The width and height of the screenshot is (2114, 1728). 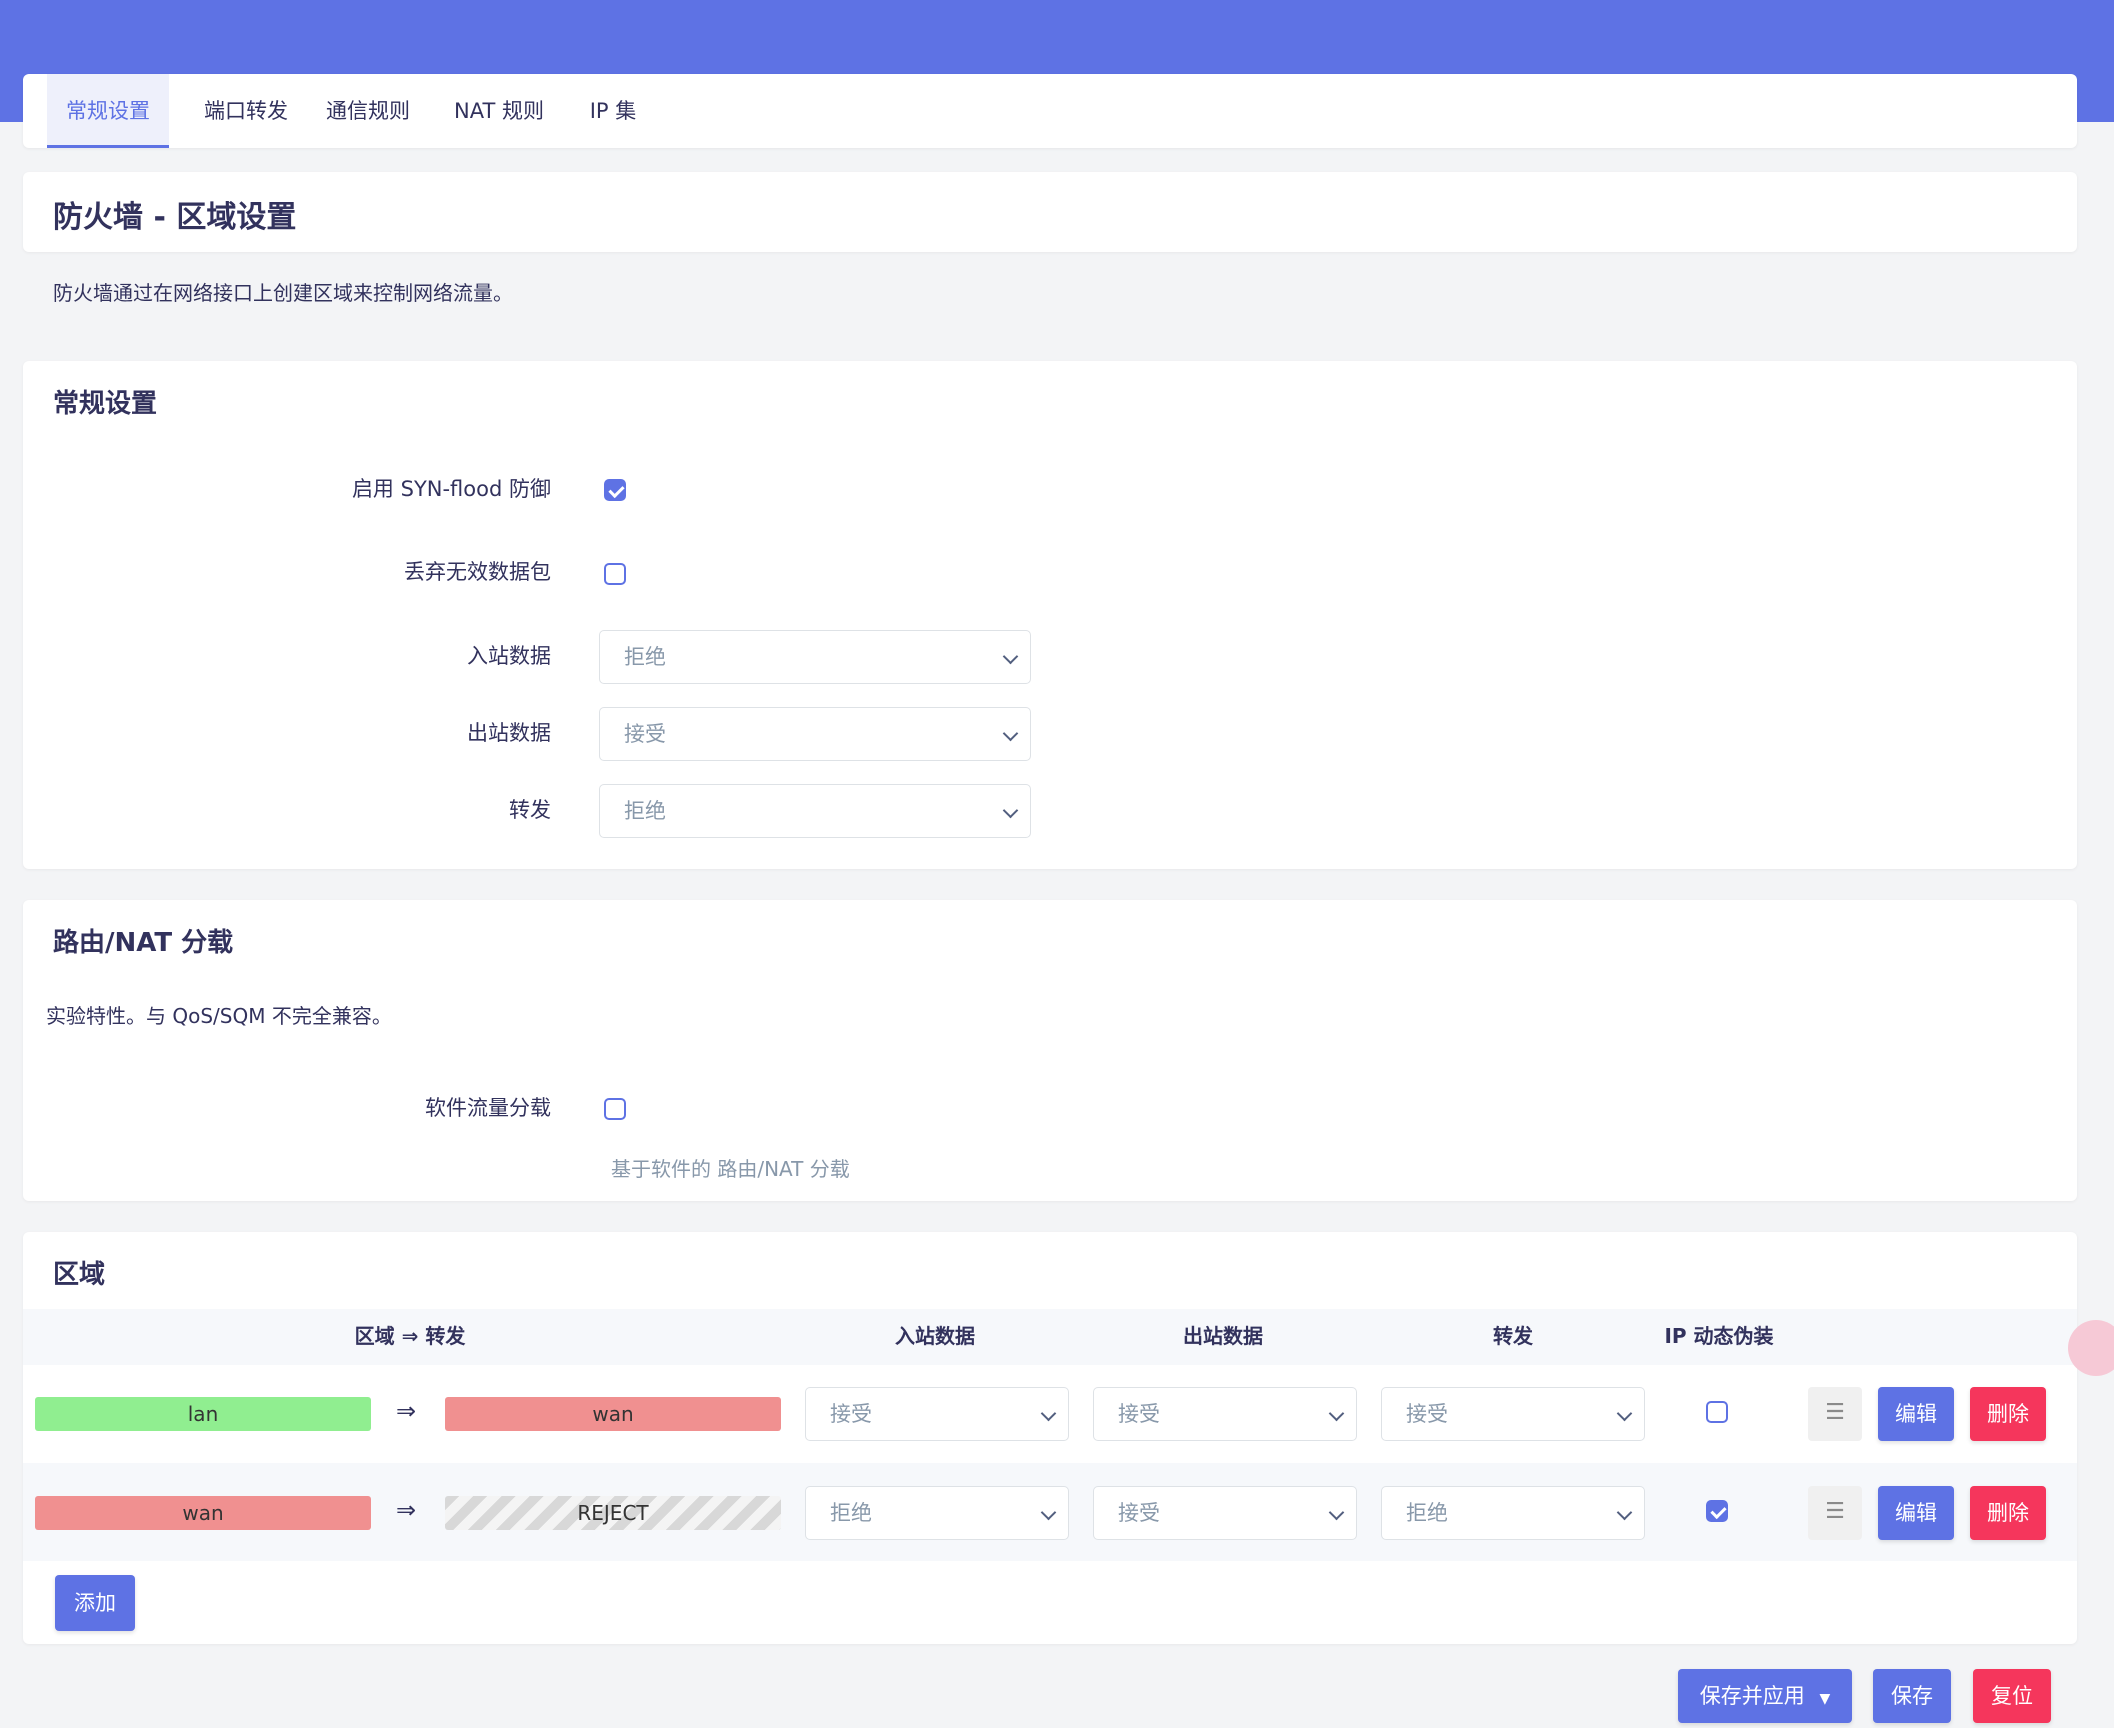 What do you see at coordinates (615, 1109) in the screenshot?
I see `software-offload-checkbox` at bounding box center [615, 1109].